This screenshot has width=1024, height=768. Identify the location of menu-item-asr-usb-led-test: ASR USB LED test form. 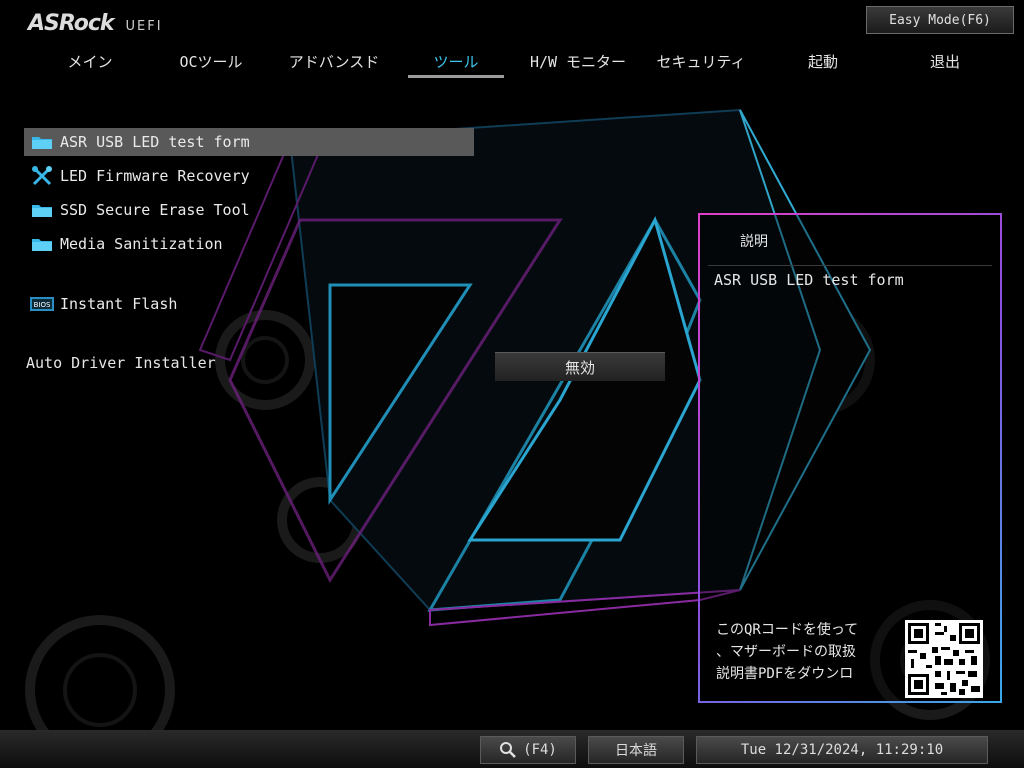
(249, 142).